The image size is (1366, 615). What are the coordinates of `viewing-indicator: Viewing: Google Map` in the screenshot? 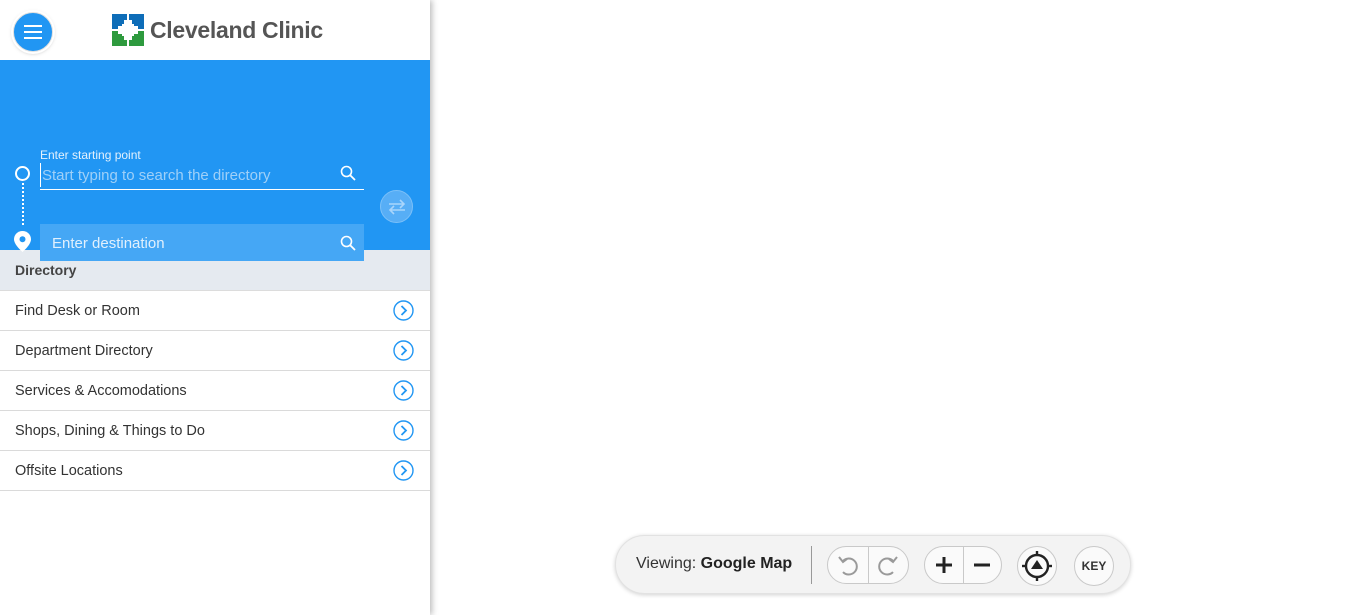 It's located at (714, 564).